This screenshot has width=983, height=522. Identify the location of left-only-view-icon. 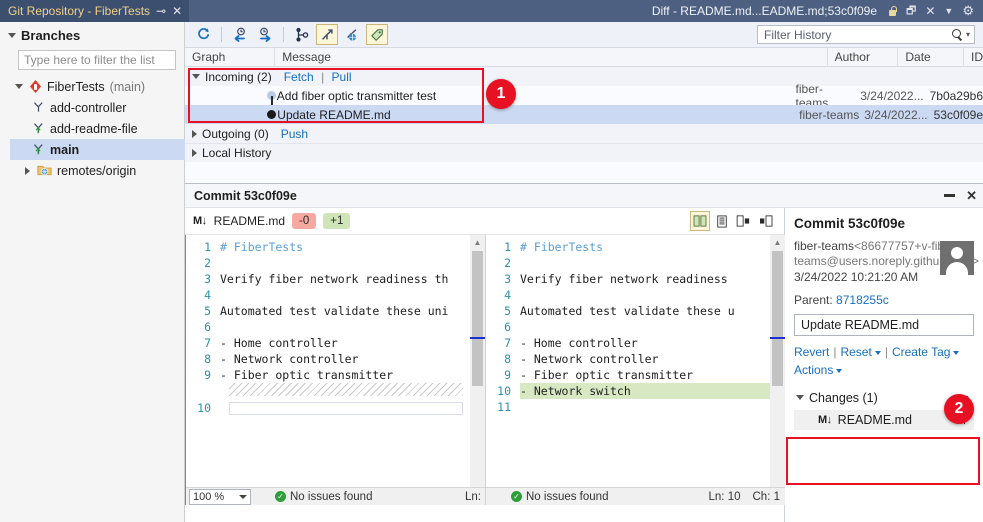
(744, 221).